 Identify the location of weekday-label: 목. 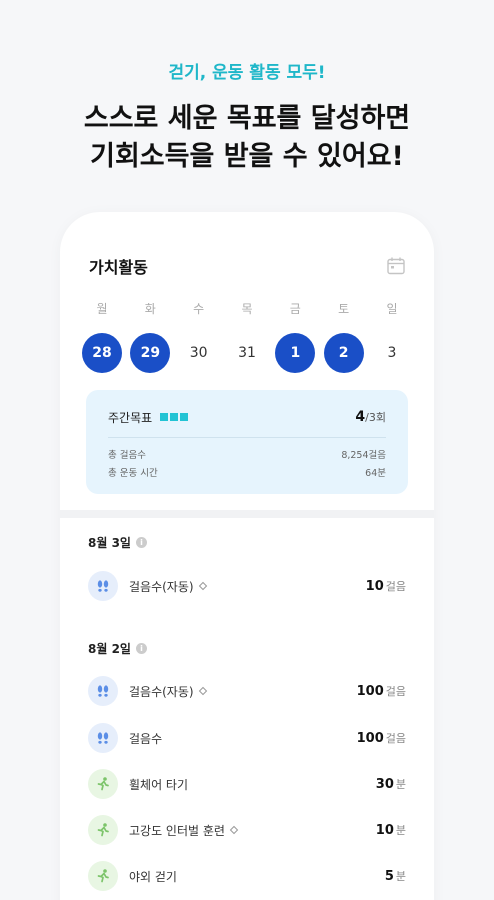
(247, 309).